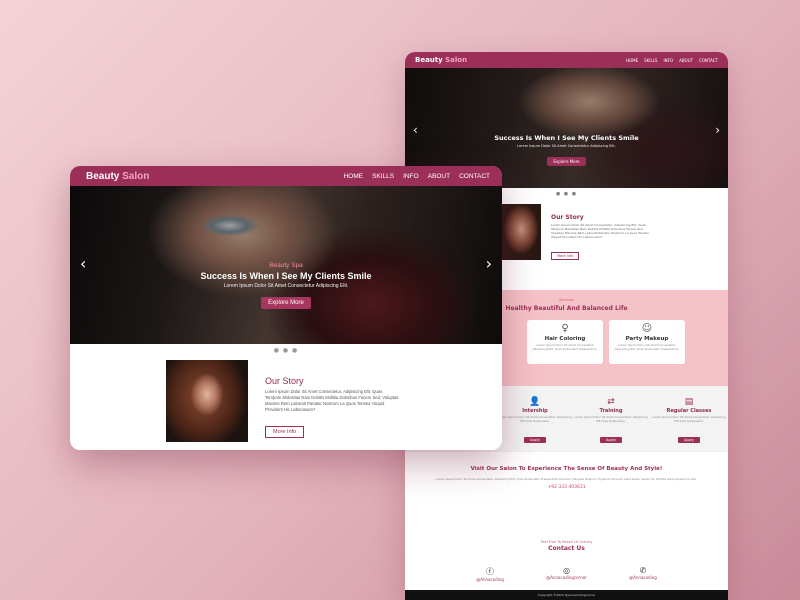 The width and height of the screenshot is (800, 600). Describe the element at coordinates (566, 595) in the screenshot. I see `footer: Copyright ©2023 @Annacodingcorner` at that location.